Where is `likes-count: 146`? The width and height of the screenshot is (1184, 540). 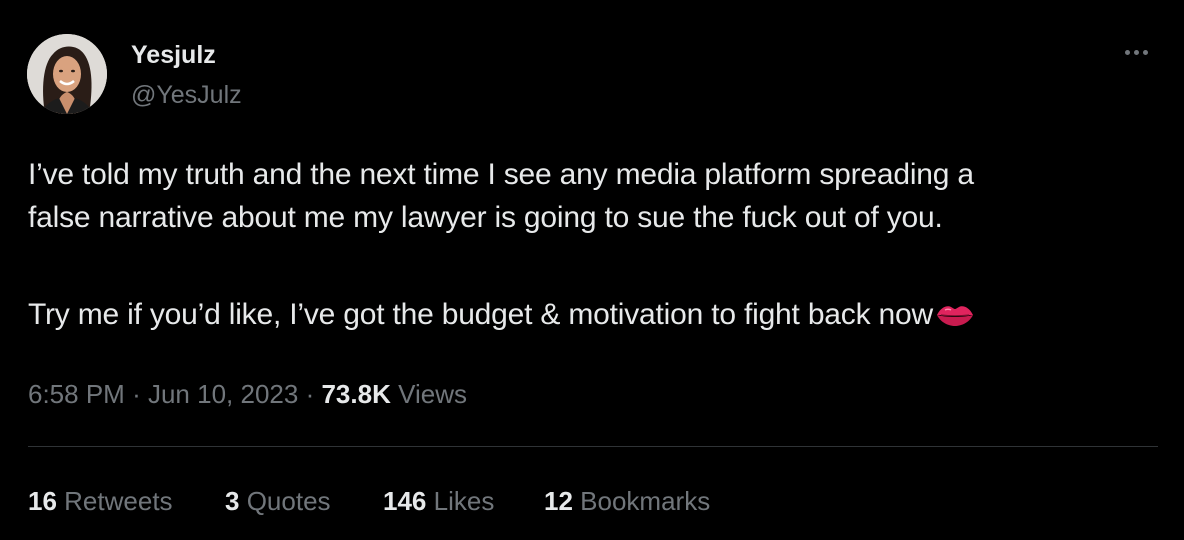
likes-count: 146 is located at coordinates (405, 501).